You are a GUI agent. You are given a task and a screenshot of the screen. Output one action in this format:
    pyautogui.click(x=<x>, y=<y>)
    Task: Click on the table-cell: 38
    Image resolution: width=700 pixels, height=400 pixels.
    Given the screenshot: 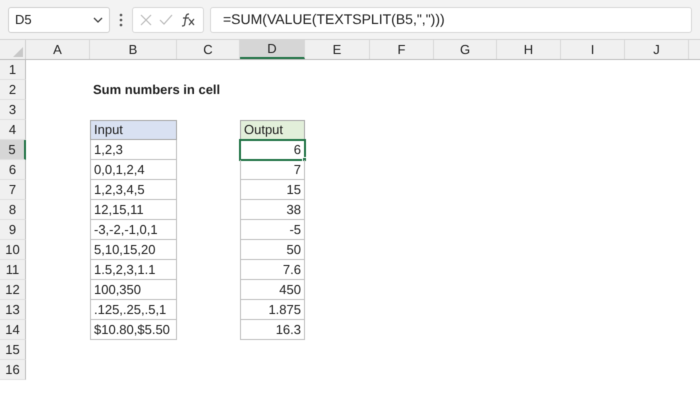 What is the action you would take?
    pyautogui.click(x=272, y=210)
    